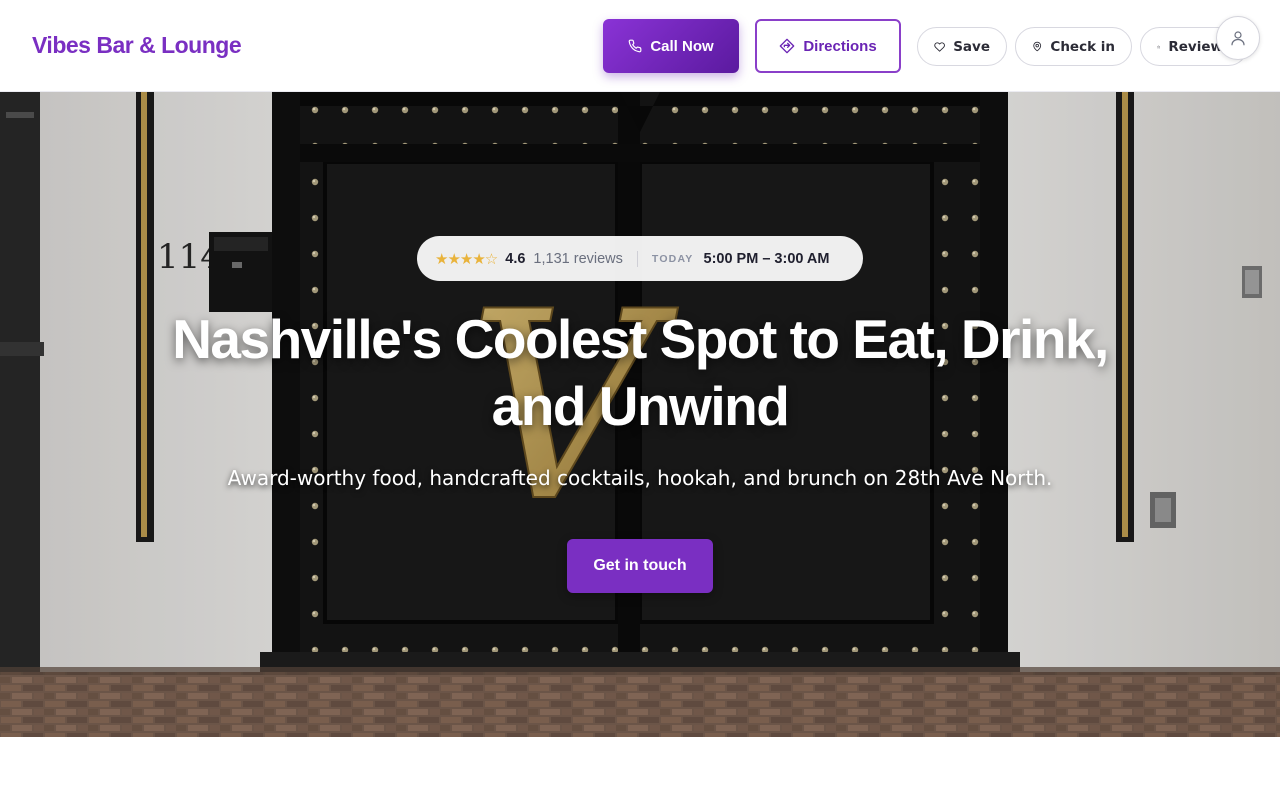  I want to click on brand-logo: Vibes Bar & Lounge, so click(137, 45).